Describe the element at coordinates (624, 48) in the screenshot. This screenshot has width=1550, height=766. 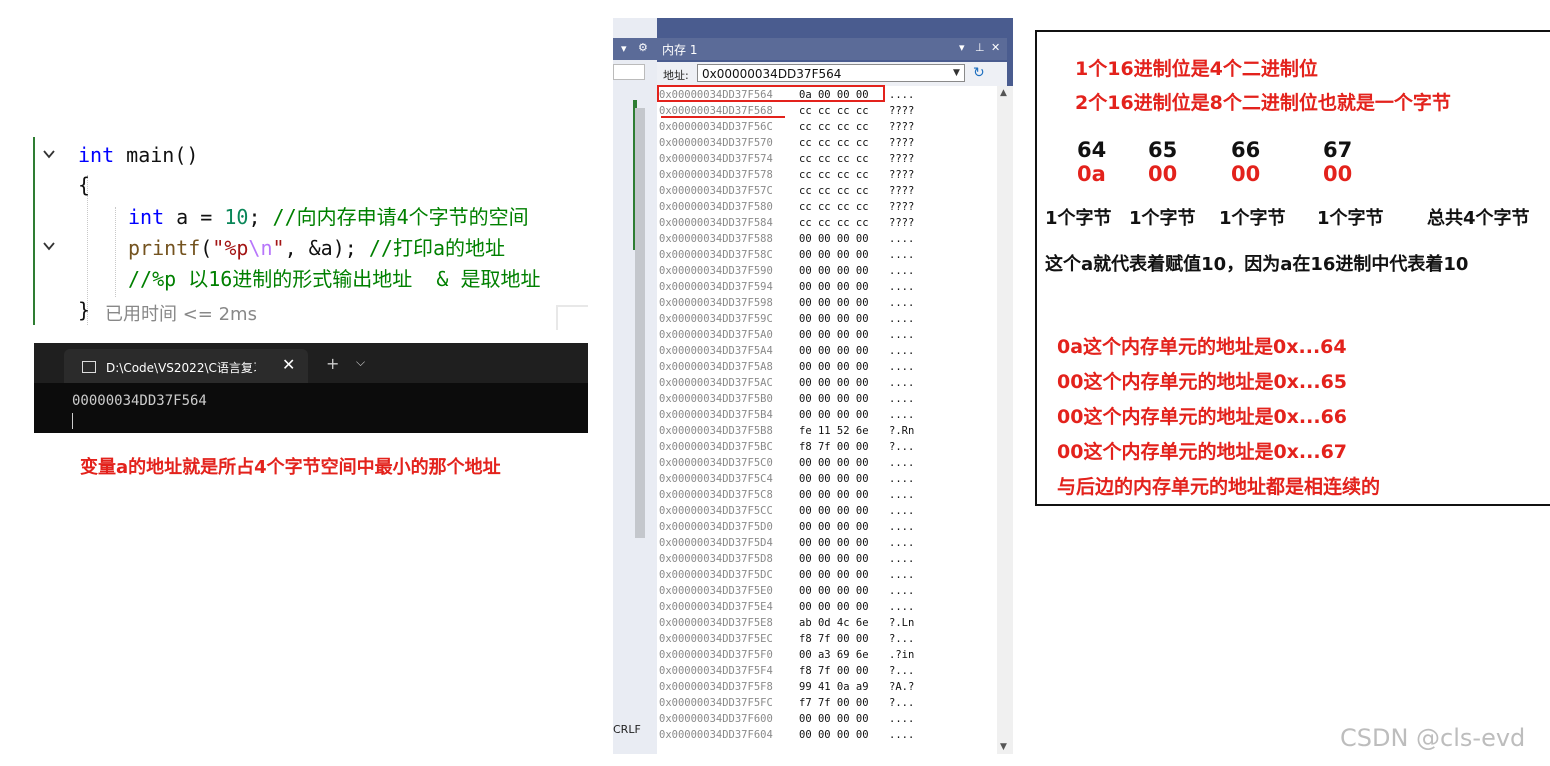
I see `dropdown-arrow-icon: ▾` at that location.